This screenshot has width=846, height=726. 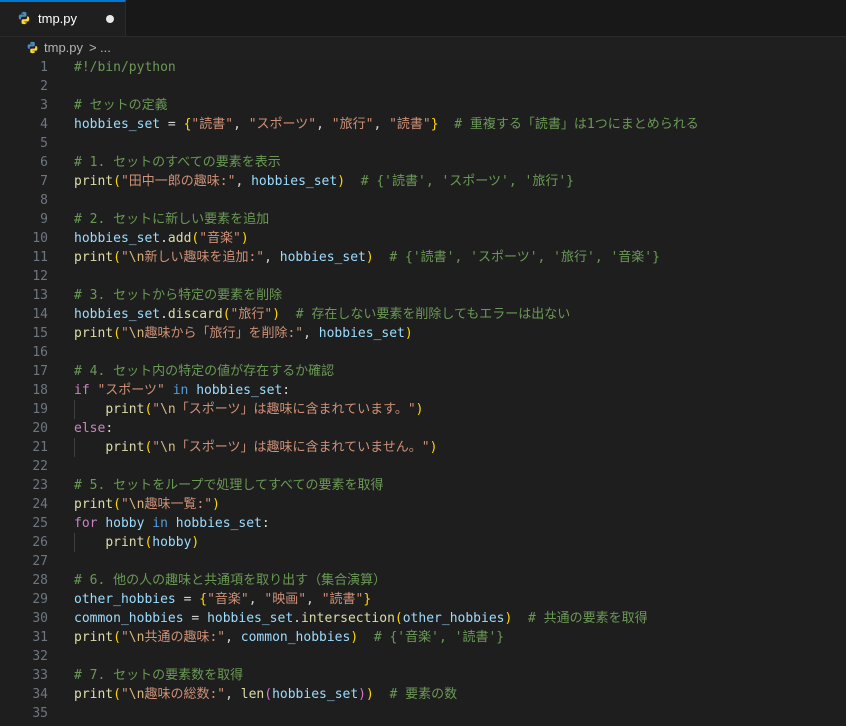 I want to click on code-token: # セットの定義, so click(x=121, y=105).